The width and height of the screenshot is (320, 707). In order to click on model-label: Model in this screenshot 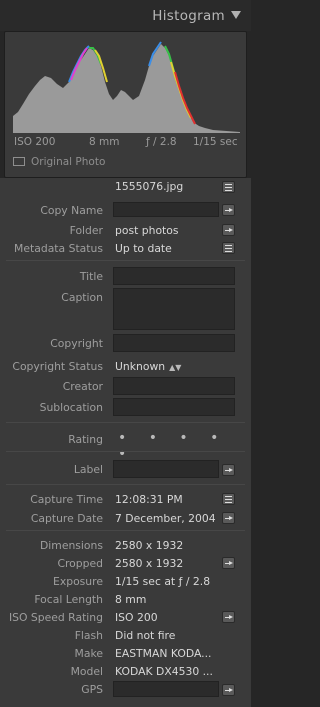, I will do `click(86, 671)`.